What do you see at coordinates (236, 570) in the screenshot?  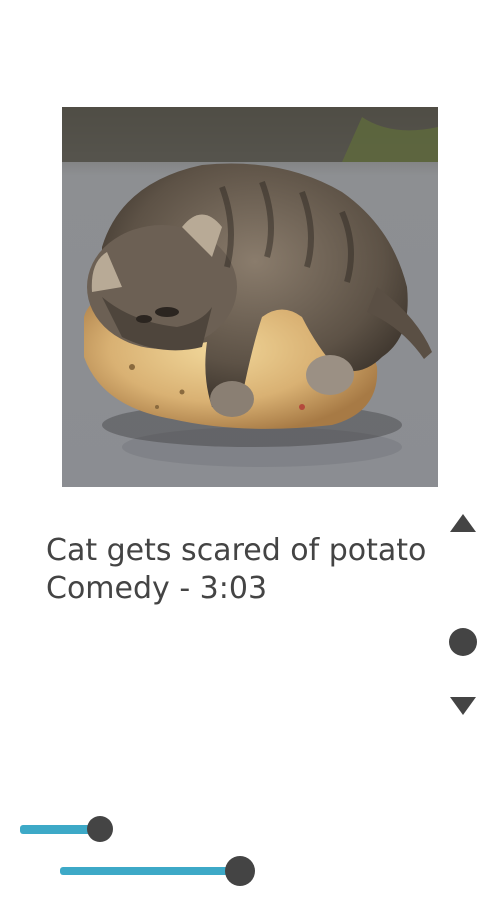 I see `video-info: Cat gets scared of potato Comedy - 3:03` at bounding box center [236, 570].